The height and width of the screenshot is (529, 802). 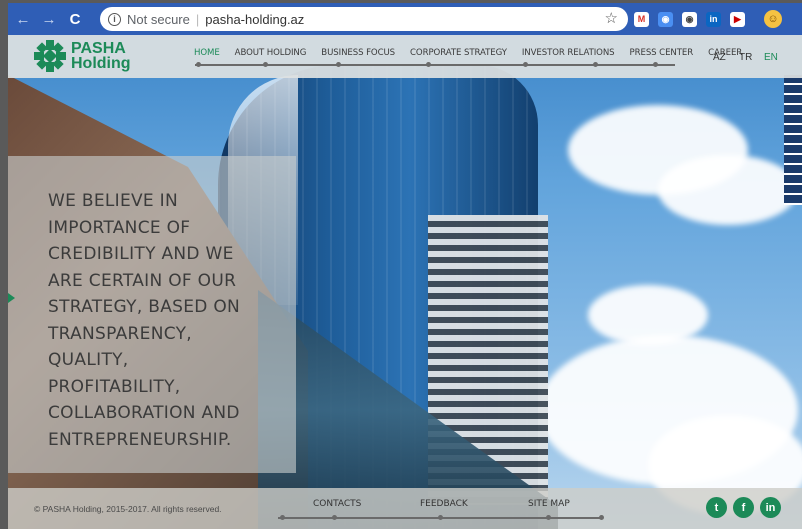 I want to click on twitter-icon: t, so click(x=716, y=507).